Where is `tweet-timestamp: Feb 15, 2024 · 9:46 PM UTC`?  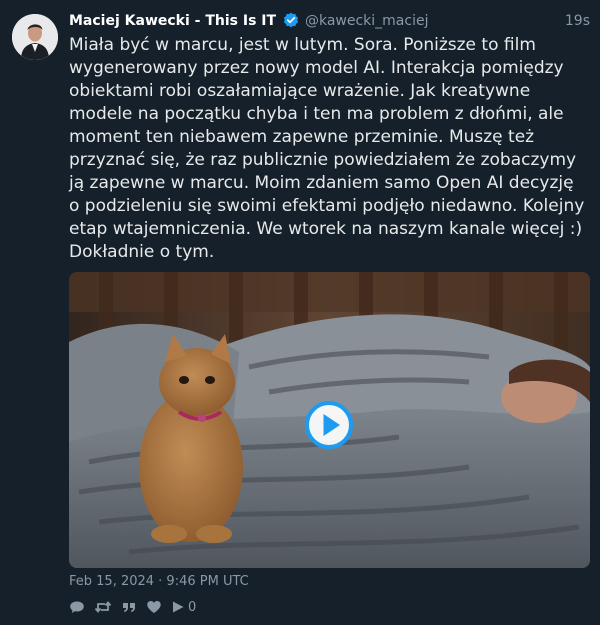 tweet-timestamp: Feb 15, 2024 · 9:46 PM UTC is located at coordinates (159, 582).